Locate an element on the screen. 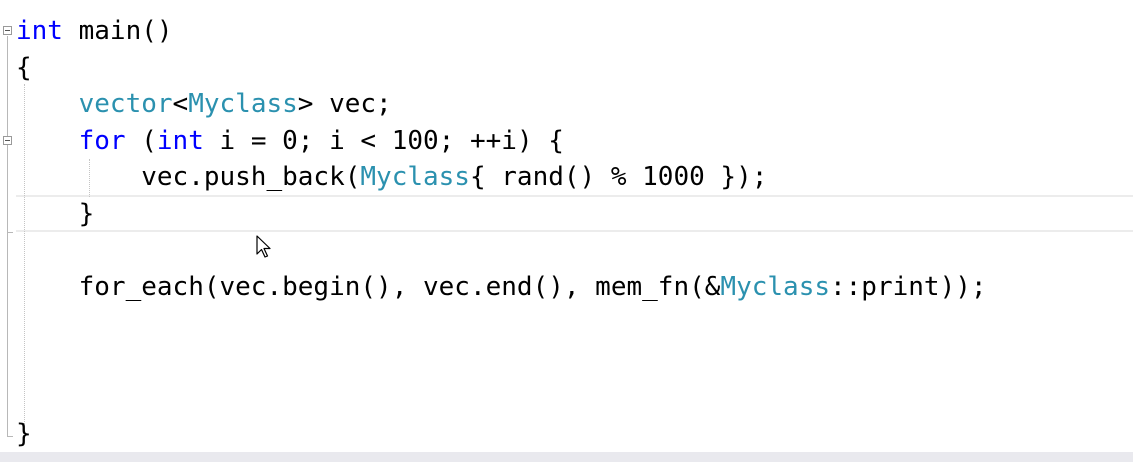 The height and width of the screenshot is (462, 1133). code-line-9: } is located at coordinates (24, 434).